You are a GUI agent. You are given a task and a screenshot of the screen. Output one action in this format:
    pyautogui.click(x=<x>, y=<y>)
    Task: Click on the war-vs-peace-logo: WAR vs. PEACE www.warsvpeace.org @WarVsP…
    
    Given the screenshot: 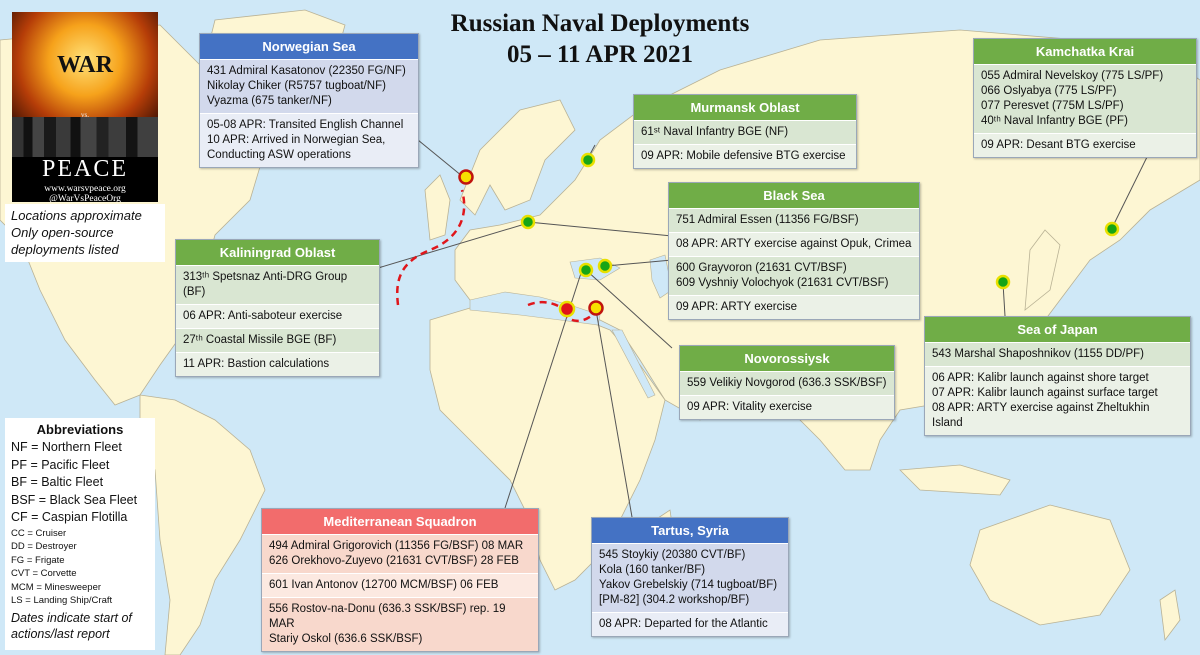 What is the action you would take?
    pyautogui.click(x=85, y=107)
    